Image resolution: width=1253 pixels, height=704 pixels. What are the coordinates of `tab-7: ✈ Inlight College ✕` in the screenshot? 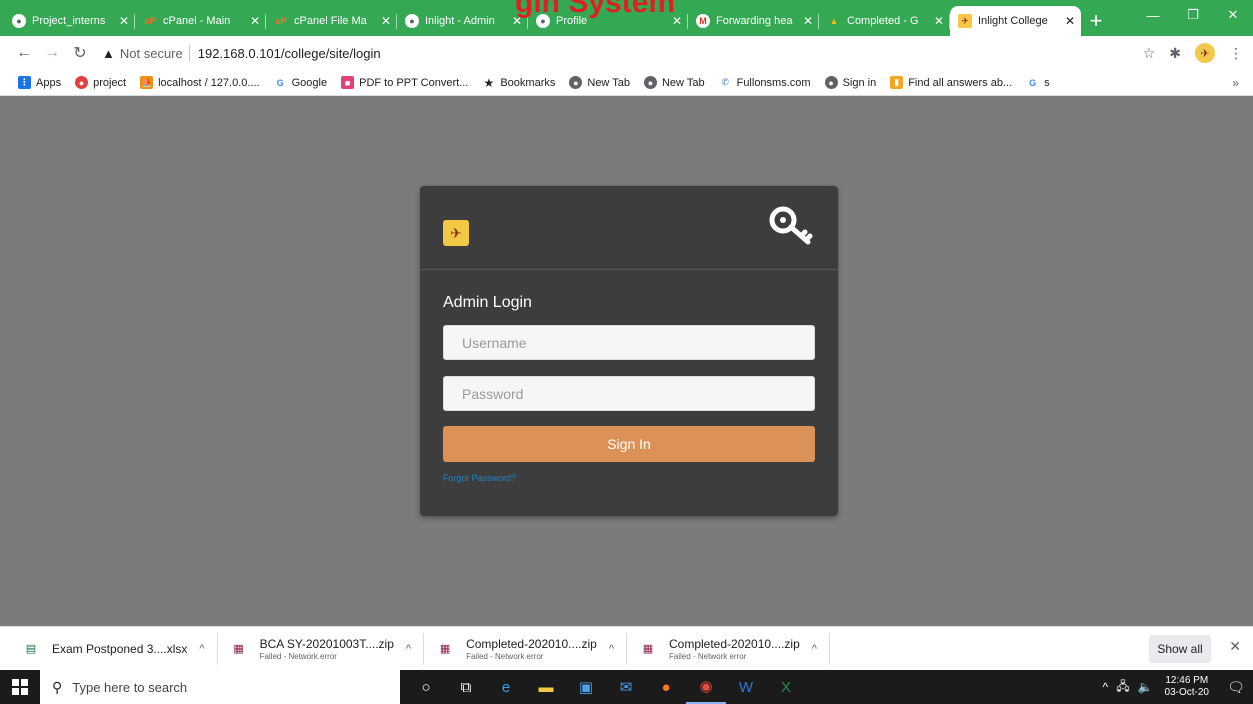 It's located at (1015, 21).